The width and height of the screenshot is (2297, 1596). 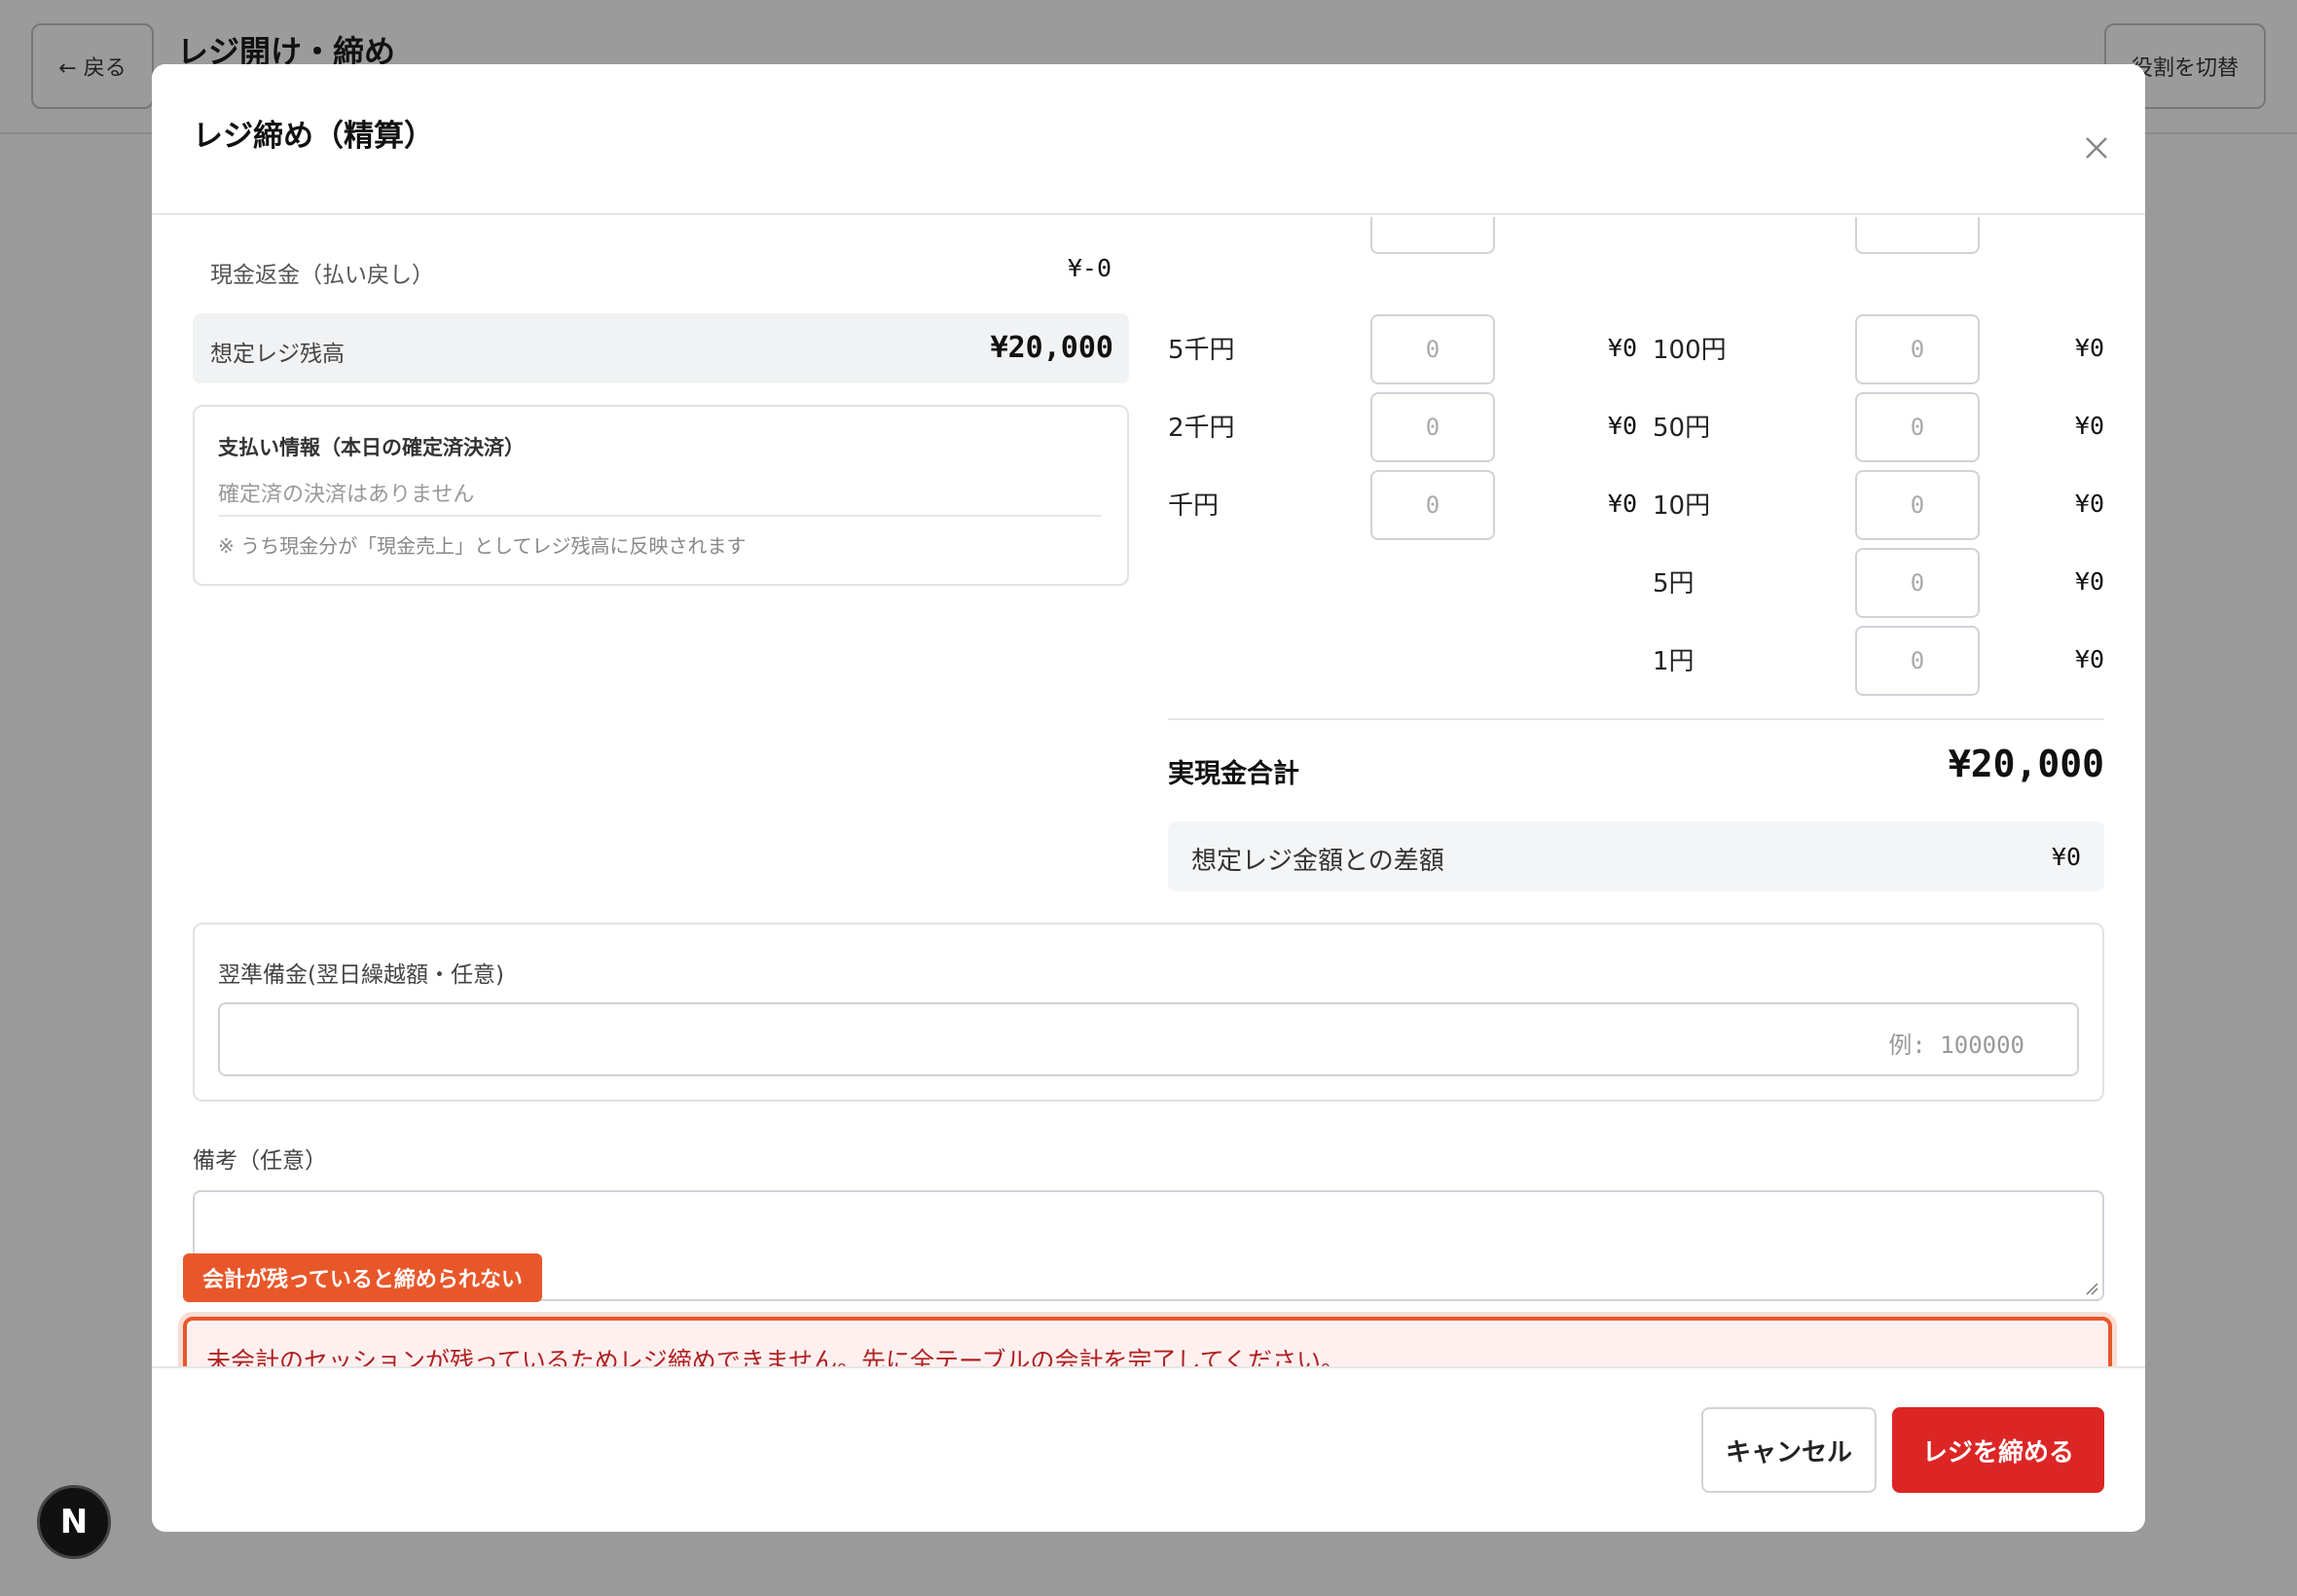 I want to click on refund-row: 現金返金（払い戻し） ¥-0, so click(x=660, y=256).